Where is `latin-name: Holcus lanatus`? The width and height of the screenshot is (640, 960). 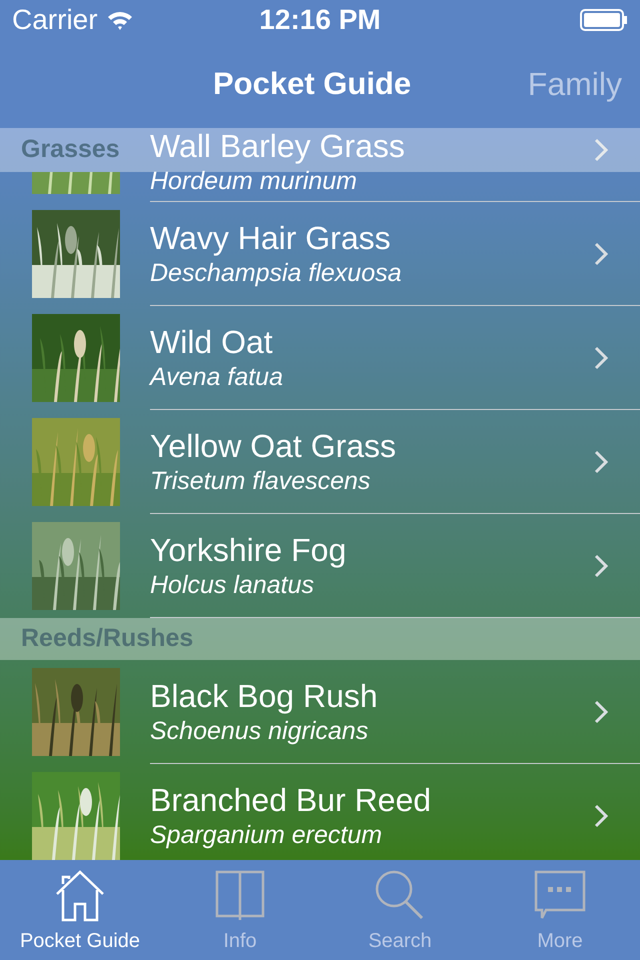
latin-name: Holcus lanatus is located at coordinates (232, 585).